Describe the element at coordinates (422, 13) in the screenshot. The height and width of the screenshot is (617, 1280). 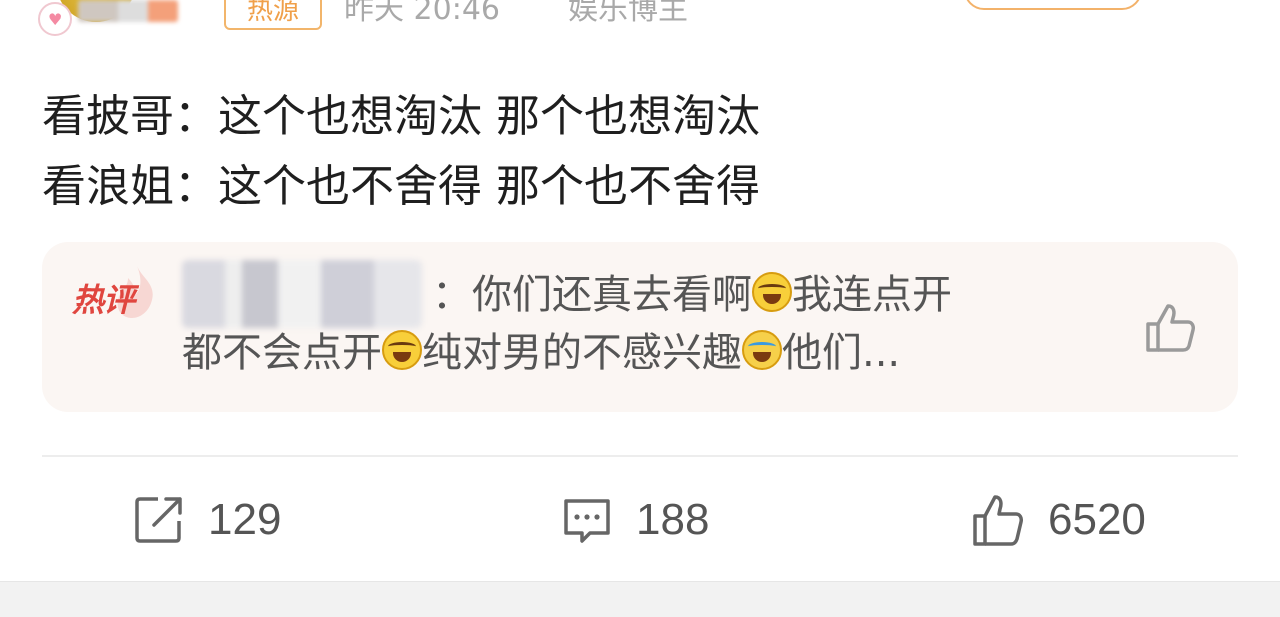
I see `post-time: 昨天 20:46` at that location.